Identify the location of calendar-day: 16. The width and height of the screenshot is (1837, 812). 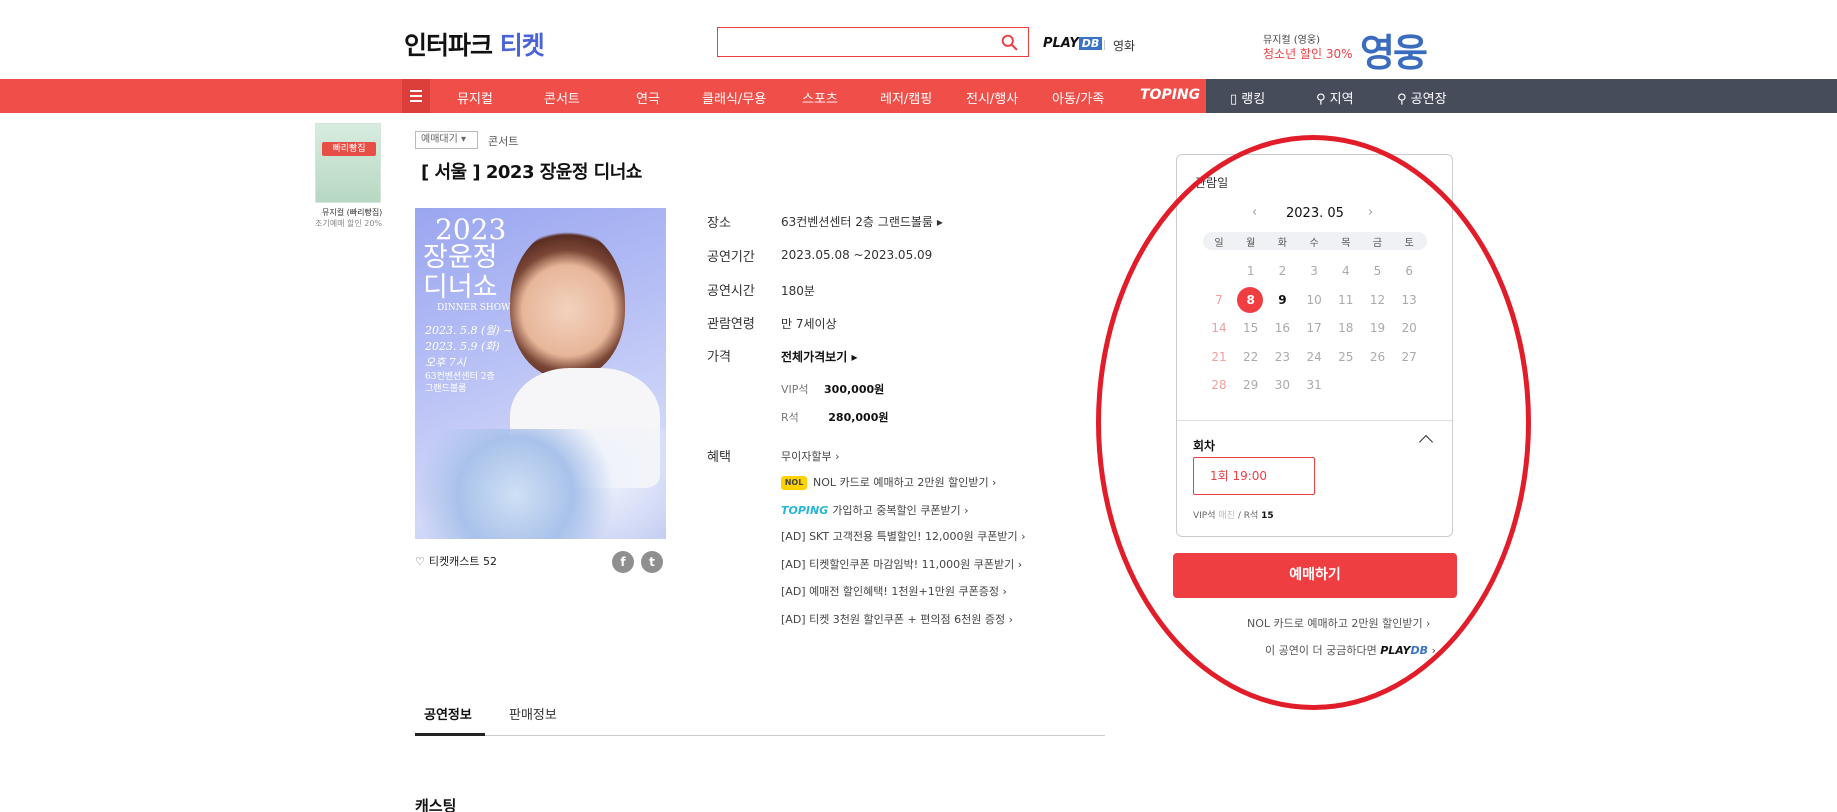
(1282, 328).